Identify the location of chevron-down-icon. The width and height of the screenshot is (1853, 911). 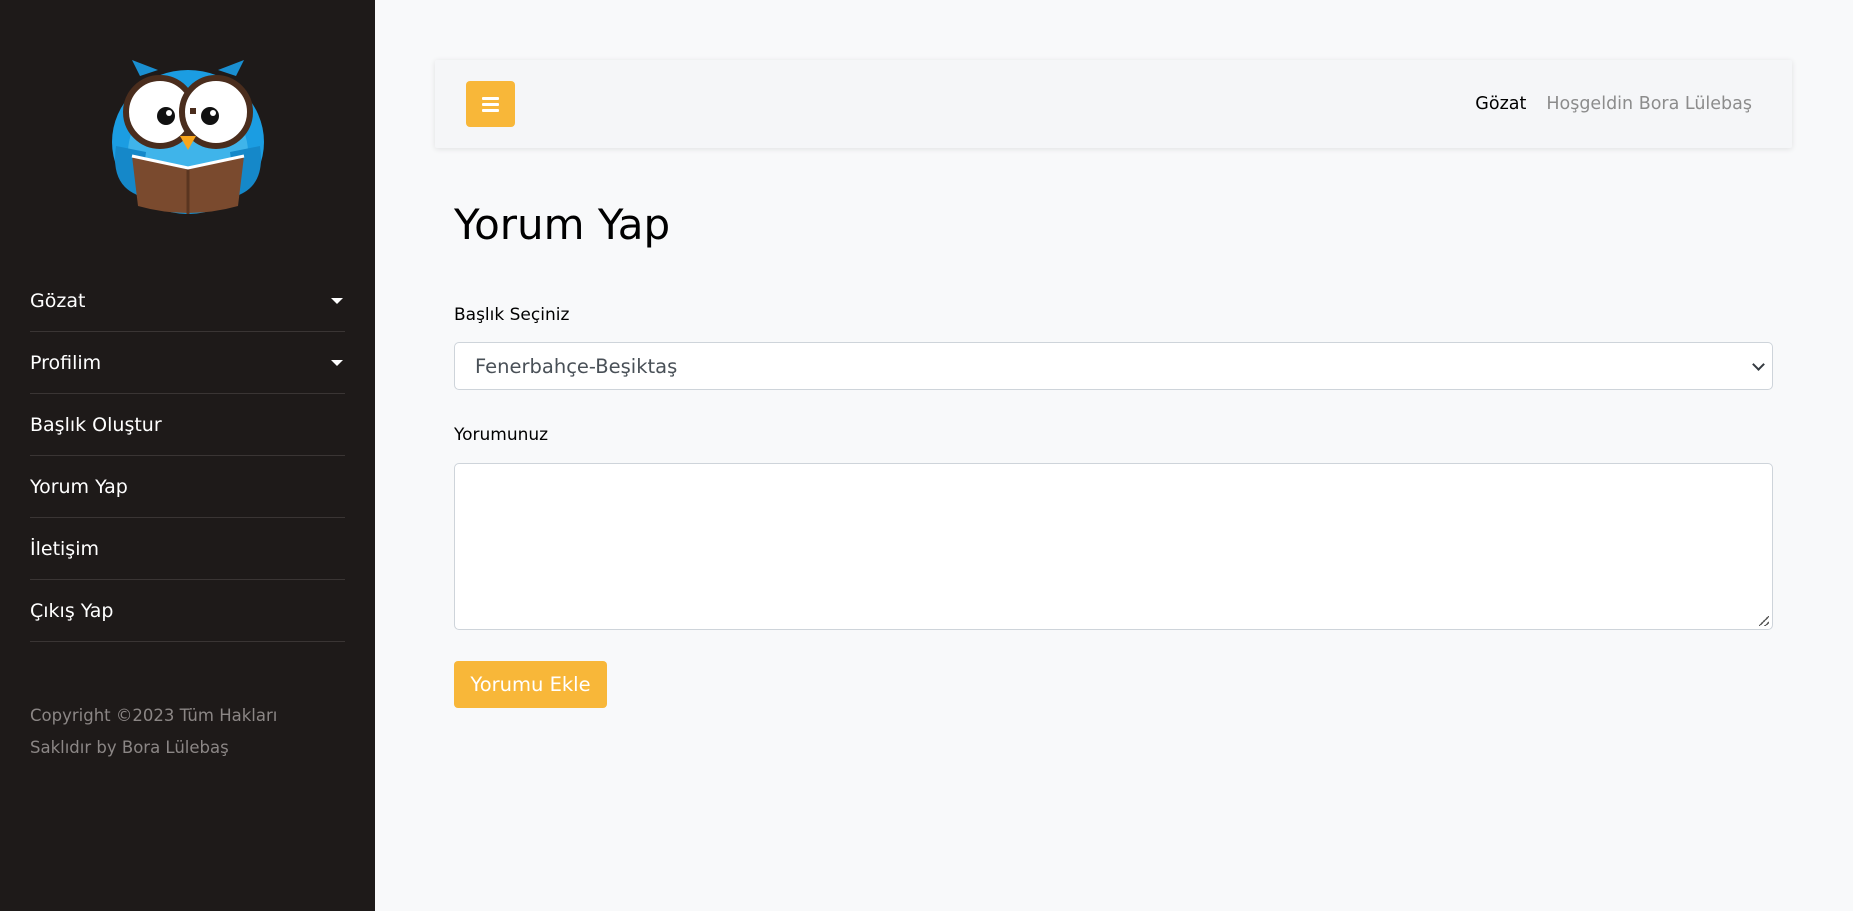
(1758, 364).